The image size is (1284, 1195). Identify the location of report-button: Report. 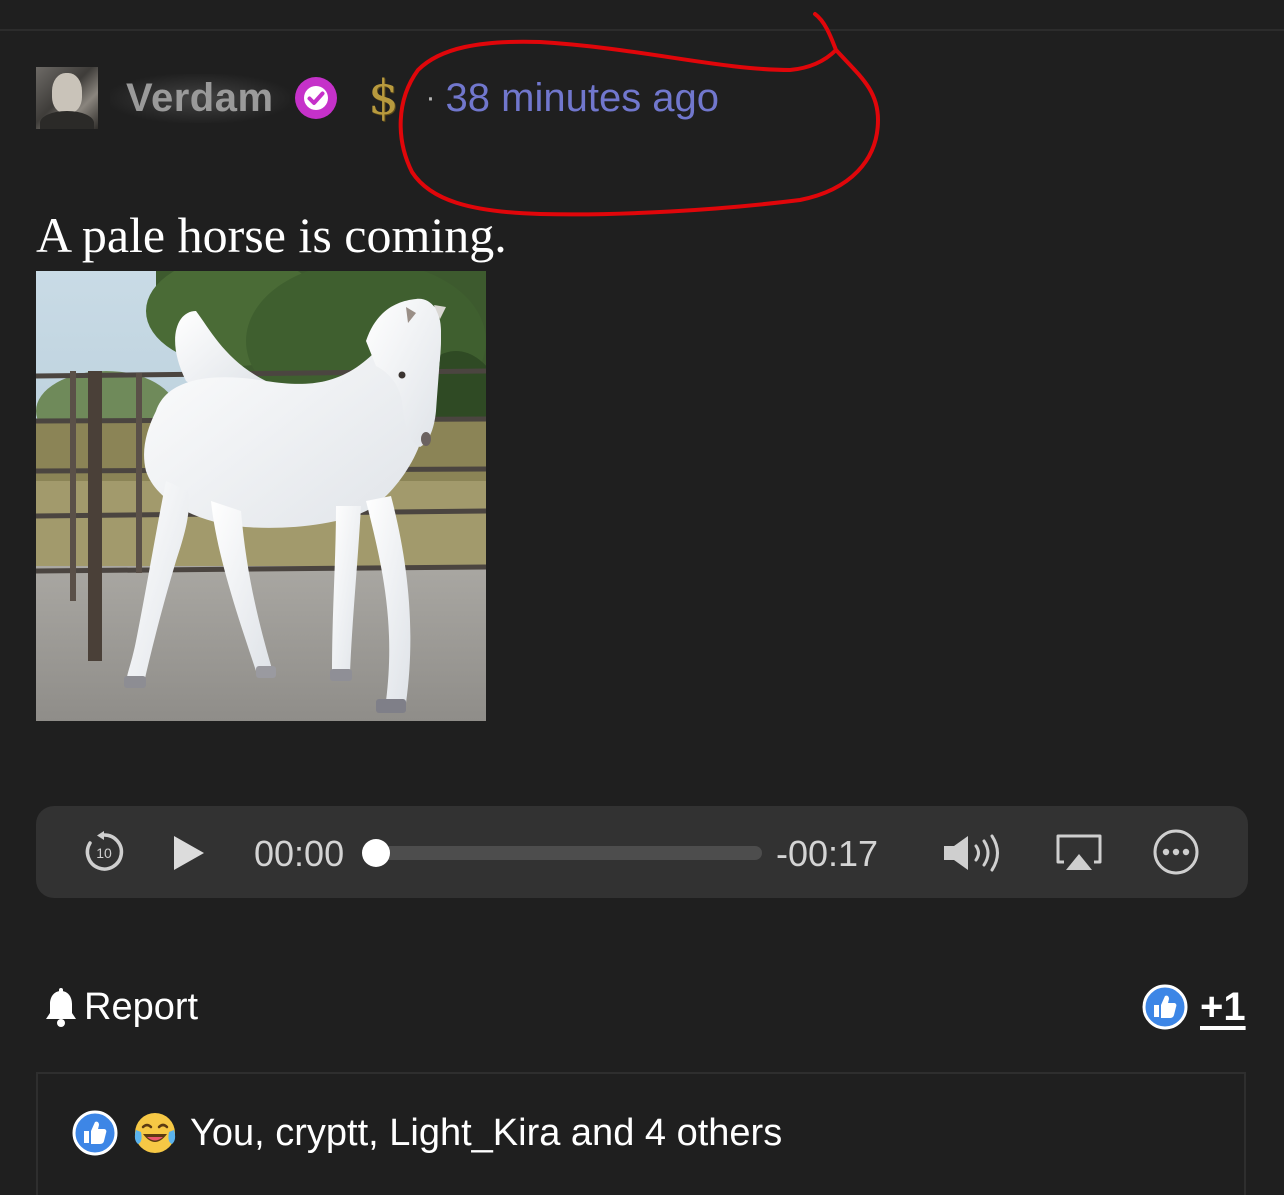
(121, 1007).